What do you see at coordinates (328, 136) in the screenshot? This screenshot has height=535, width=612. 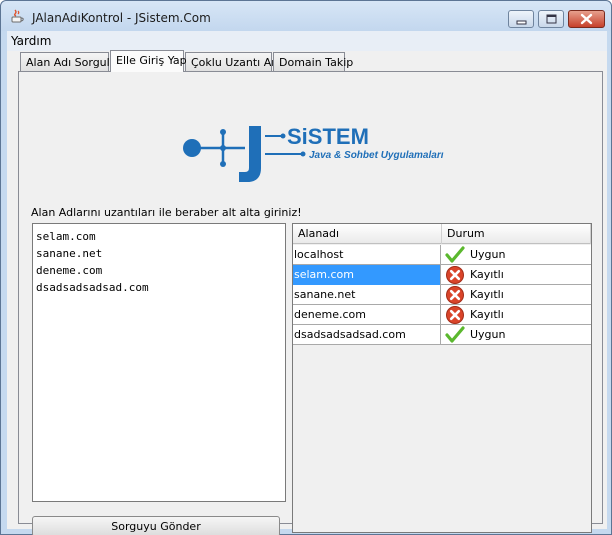 I see `logo-brand-text: SiSTEM` at bounding box center [328, 136].